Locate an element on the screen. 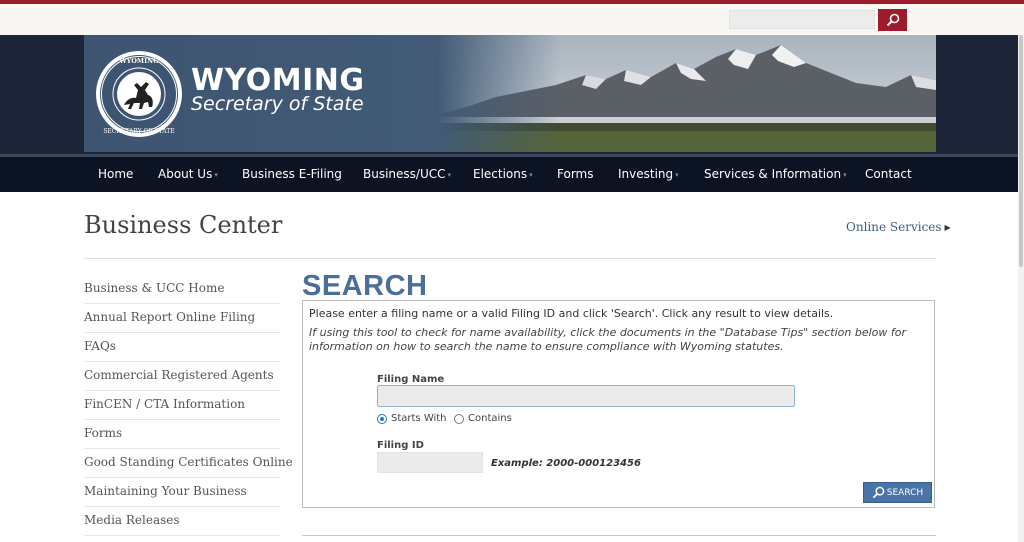 This screenshot has height=542, width=1024. radio-contains: Contains is located at coordinates (483, 418).